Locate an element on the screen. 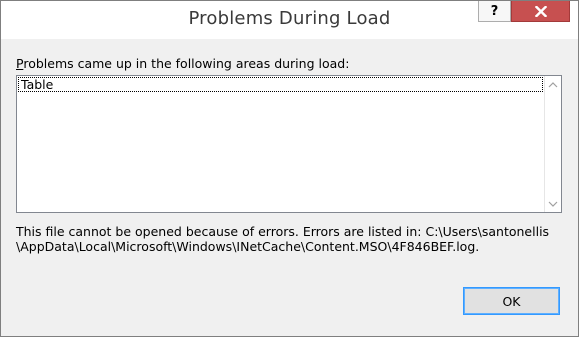 The height and width of the screenshot is (337, 579). title-bar: Problems During Load ? is located at coordinates (289, 20).